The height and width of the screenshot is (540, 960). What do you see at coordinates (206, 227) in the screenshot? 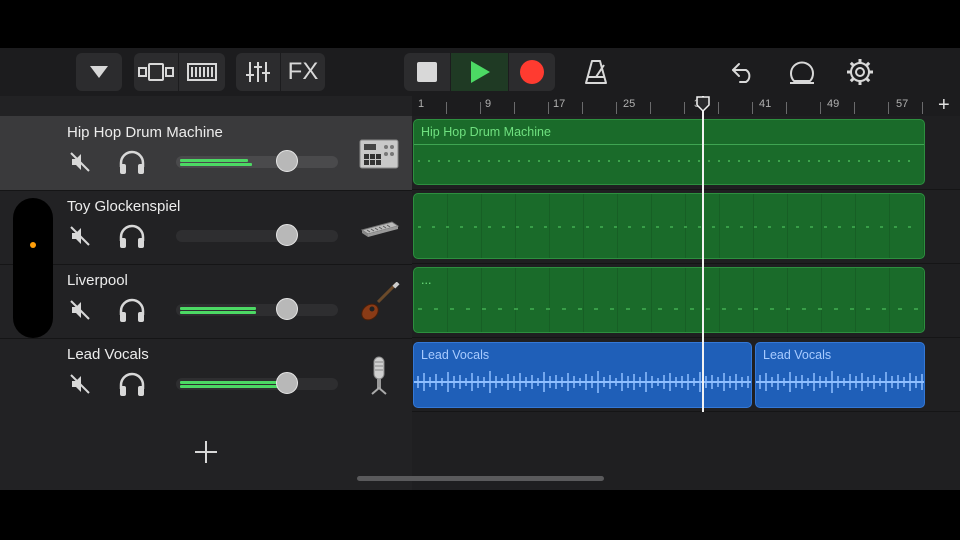
I see `track-header-toy-glockenspiel: Toy Glockenspiel` at bounding box center [206, 227].